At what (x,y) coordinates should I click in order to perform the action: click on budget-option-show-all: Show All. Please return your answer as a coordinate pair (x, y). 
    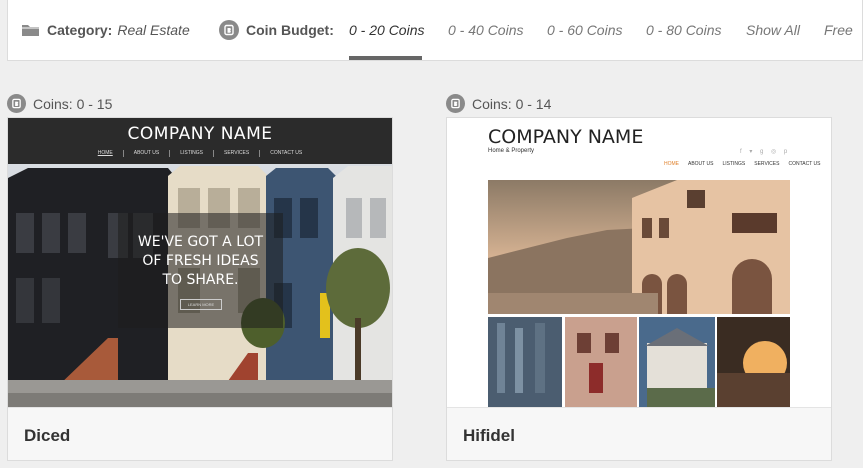
    Looking at the image, I should click on (773, 30).